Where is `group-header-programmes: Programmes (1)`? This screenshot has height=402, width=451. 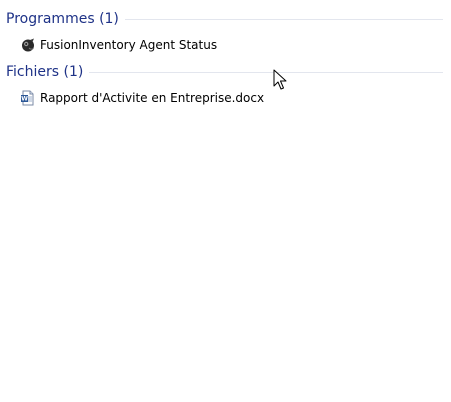 group-header-programmes: Programmes (1) is located at coordinates (224, 19).